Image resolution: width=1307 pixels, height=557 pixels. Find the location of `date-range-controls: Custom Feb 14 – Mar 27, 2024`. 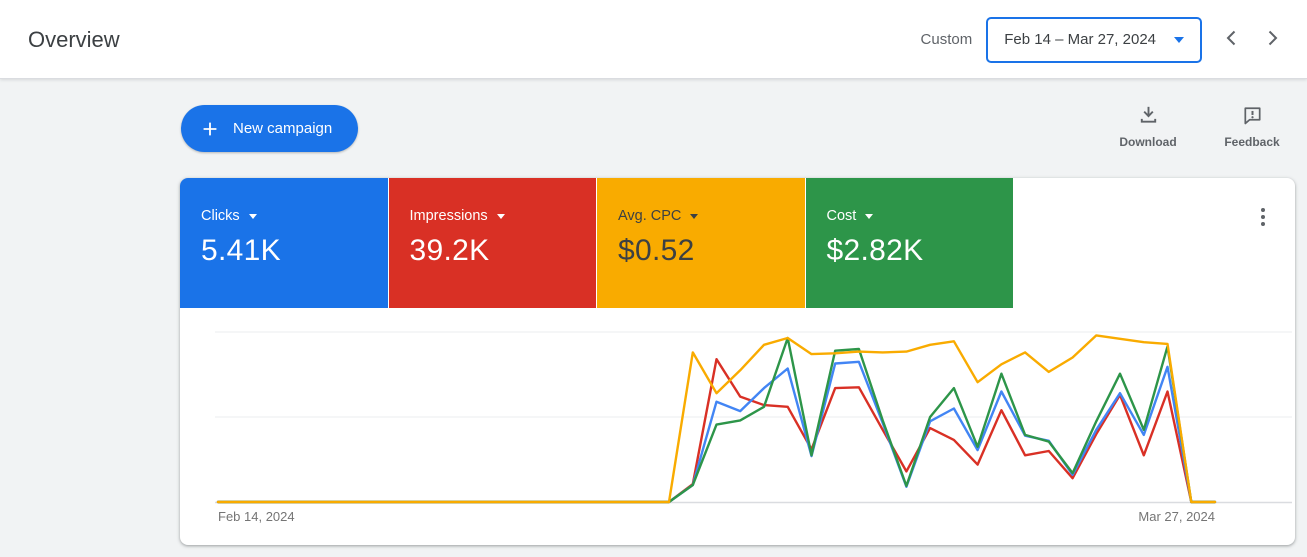

date-range-controls: Custom Feb 14 – Mar 27, 2024 is located at coordinates (1106, 39).